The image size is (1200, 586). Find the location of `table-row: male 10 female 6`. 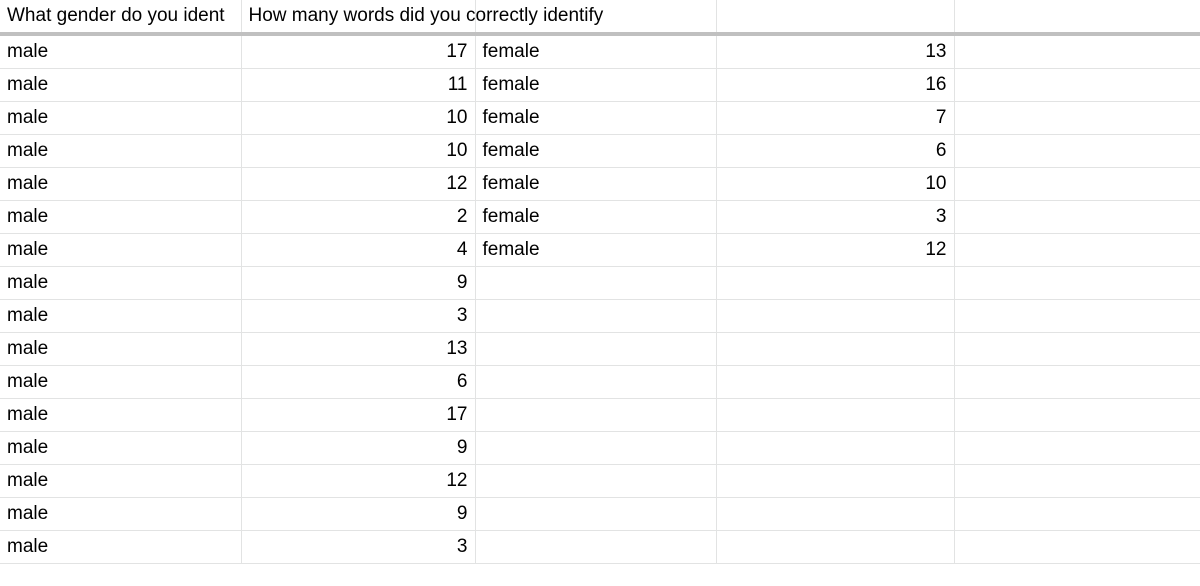

table-row: male 10 female 6 is located at coordinates (600, 151).